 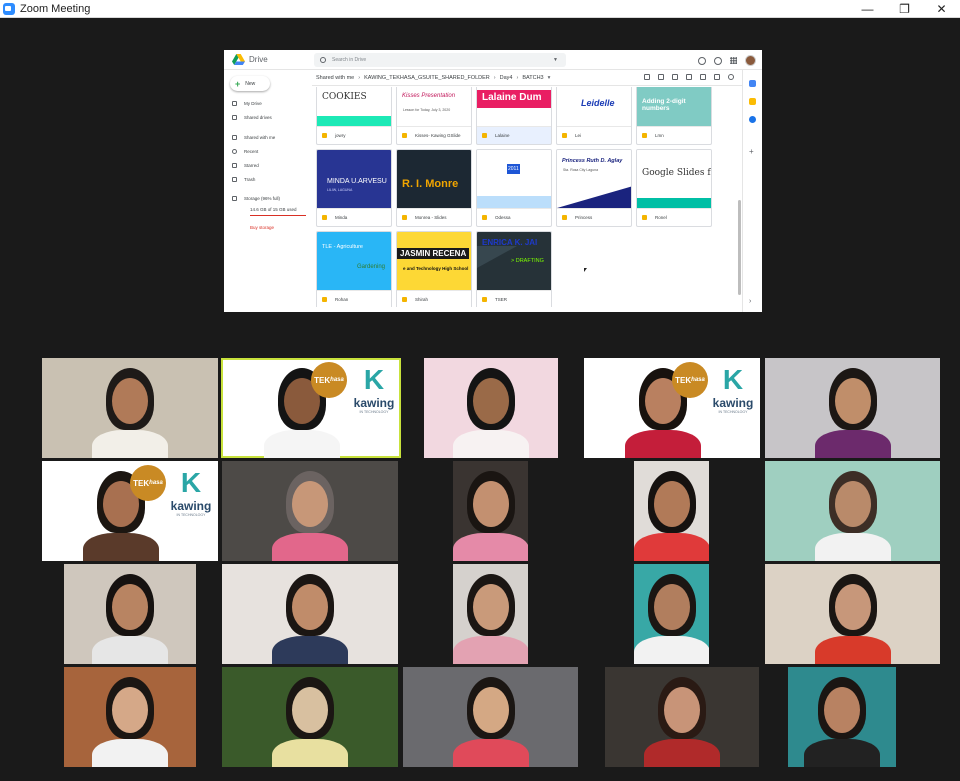 I want to click on file-name: Lmn, so click(x=659, y=135).